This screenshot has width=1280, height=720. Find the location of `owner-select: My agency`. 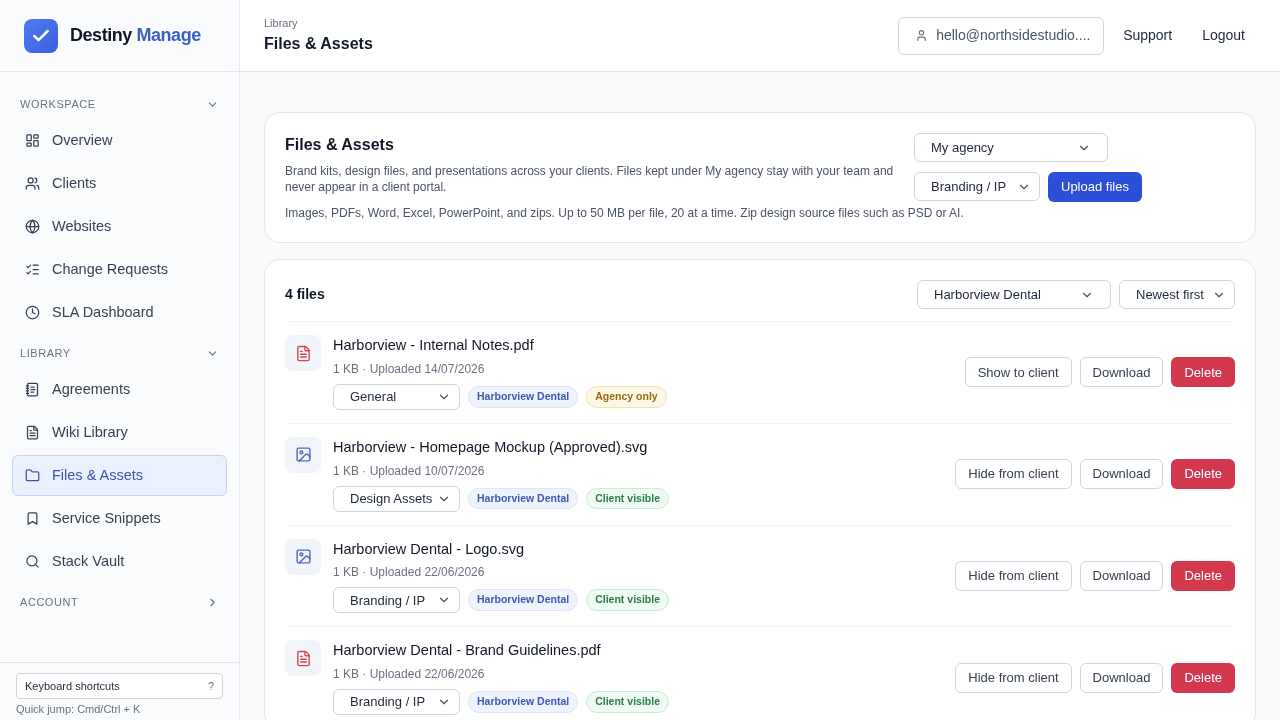

owner-select: My agency is located at coordinates (1011, 147).